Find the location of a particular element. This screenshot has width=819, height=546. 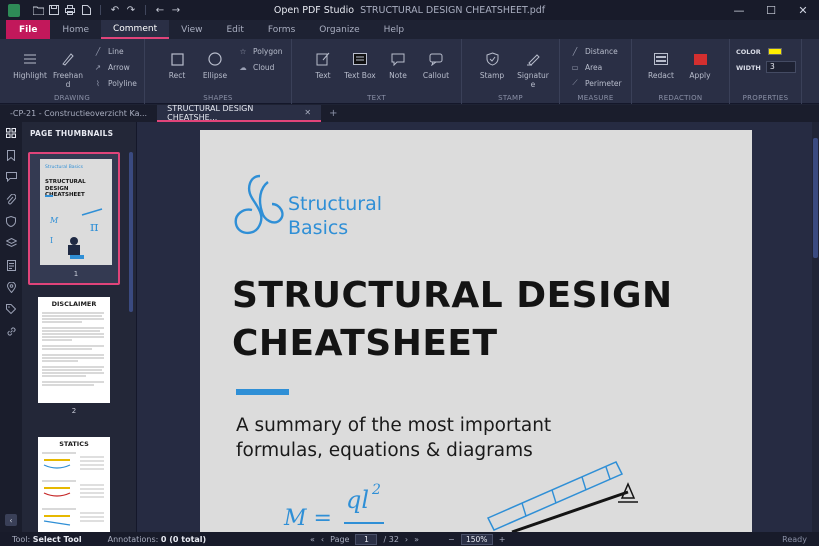

thumbnail-page-3: STATICS is located at coordinates (74, 483).